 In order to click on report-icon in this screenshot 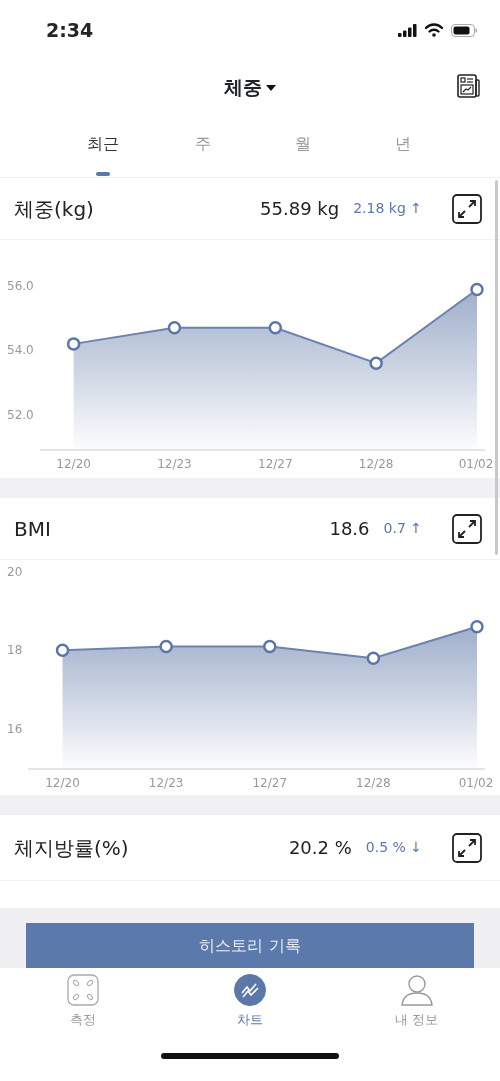, I will do `click(468, 86)`.